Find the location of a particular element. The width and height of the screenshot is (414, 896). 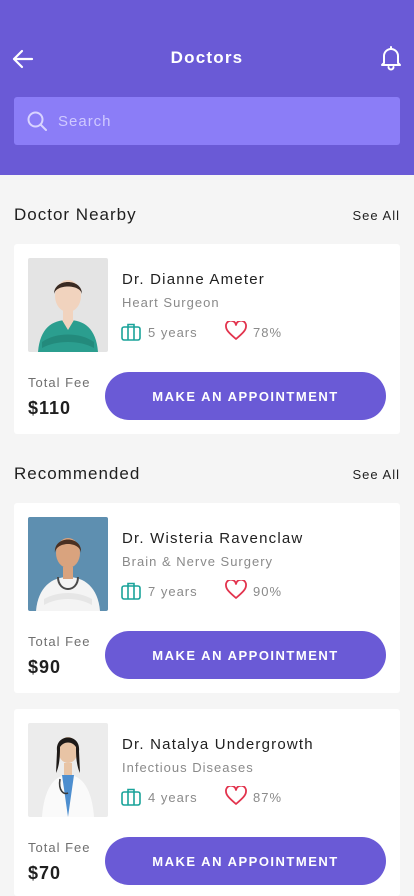

section-header-nearby: Doctor Nearby See All is located at coordinates (207, 215).